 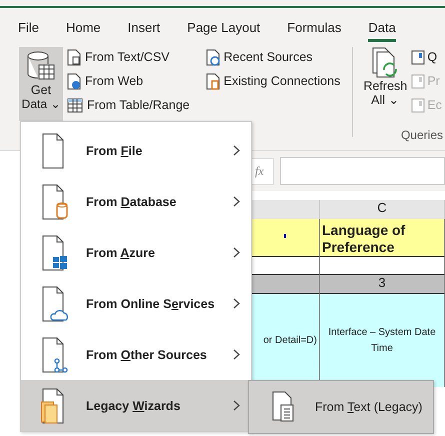 I want to click on group-label: Queries, so click(x=421, y=135).